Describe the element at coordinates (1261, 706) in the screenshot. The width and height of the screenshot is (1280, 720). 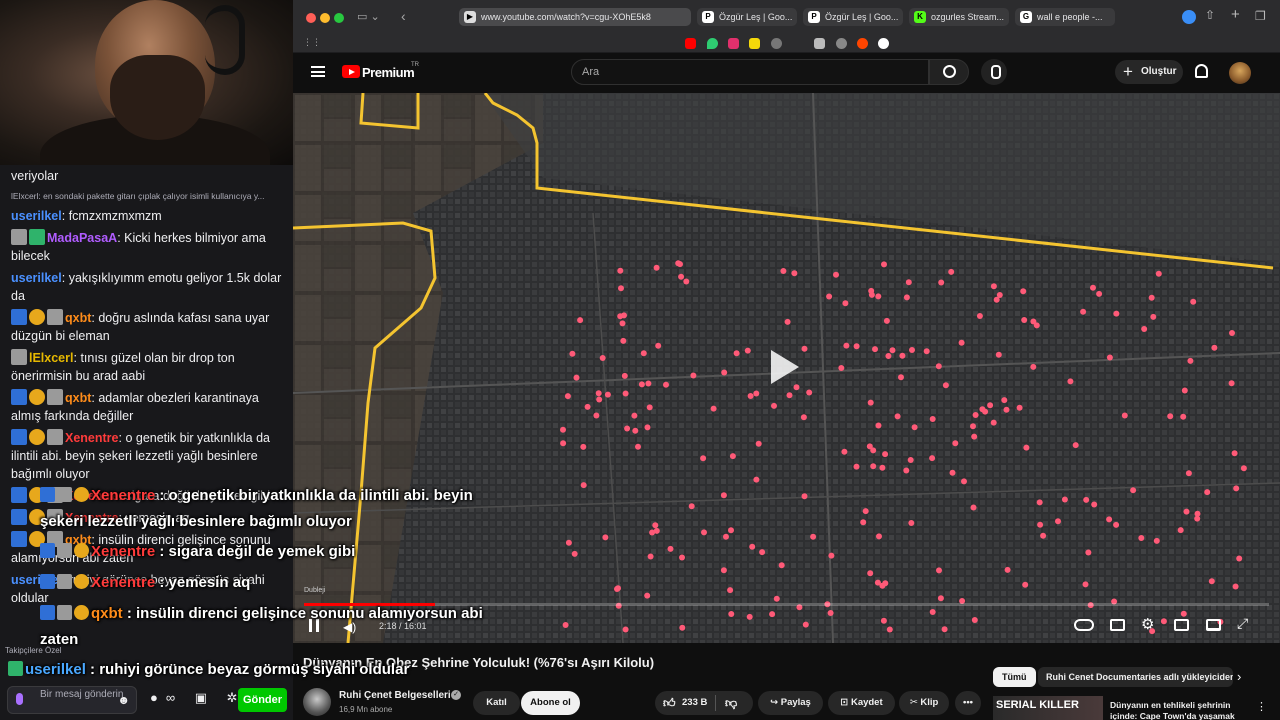
I see `more-vert-icon: ⋮` at that location.